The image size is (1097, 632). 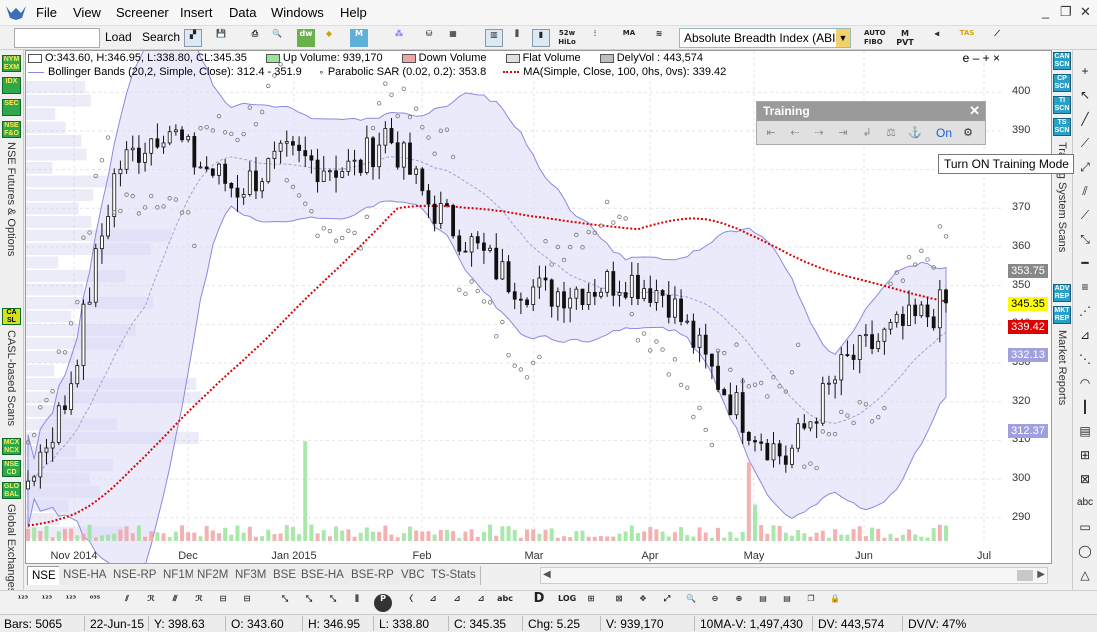 I want to click on database-icon: ⛁, so click(x=429, y=38).